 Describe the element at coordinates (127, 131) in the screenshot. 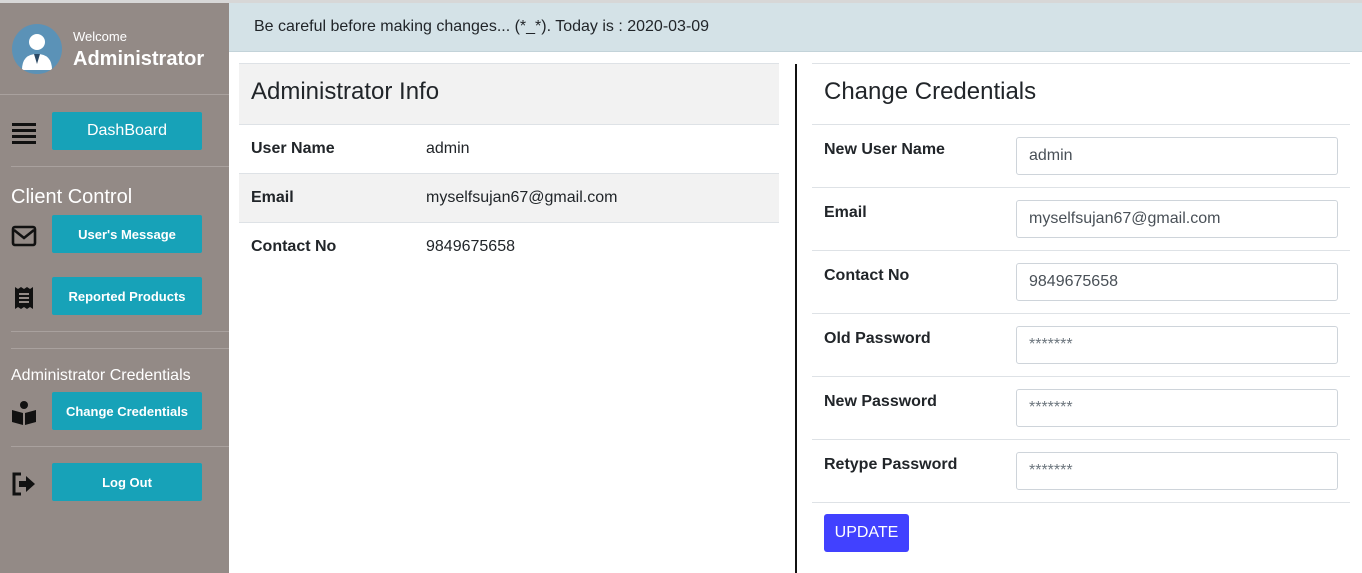

I see `dashboard-button: DashBoard` at that location.